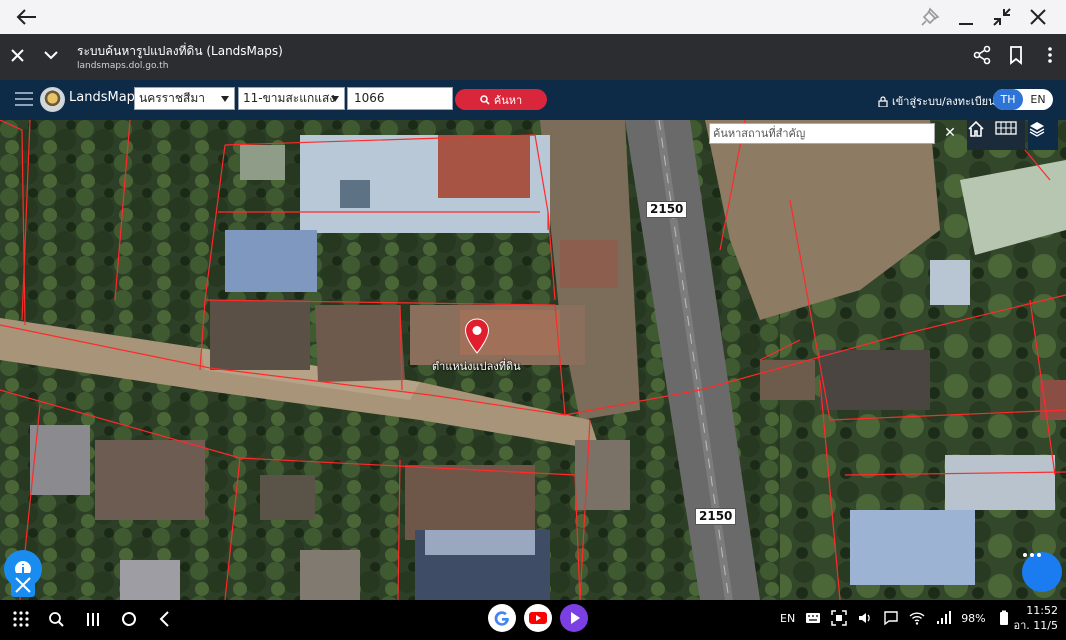  I want to click on language-toggle: TH EN, so click(1023, 99).